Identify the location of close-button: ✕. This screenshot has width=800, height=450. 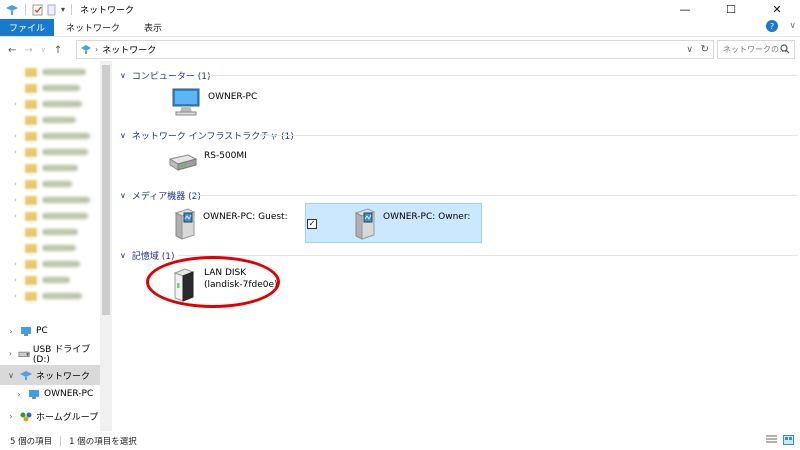
(777, 9).